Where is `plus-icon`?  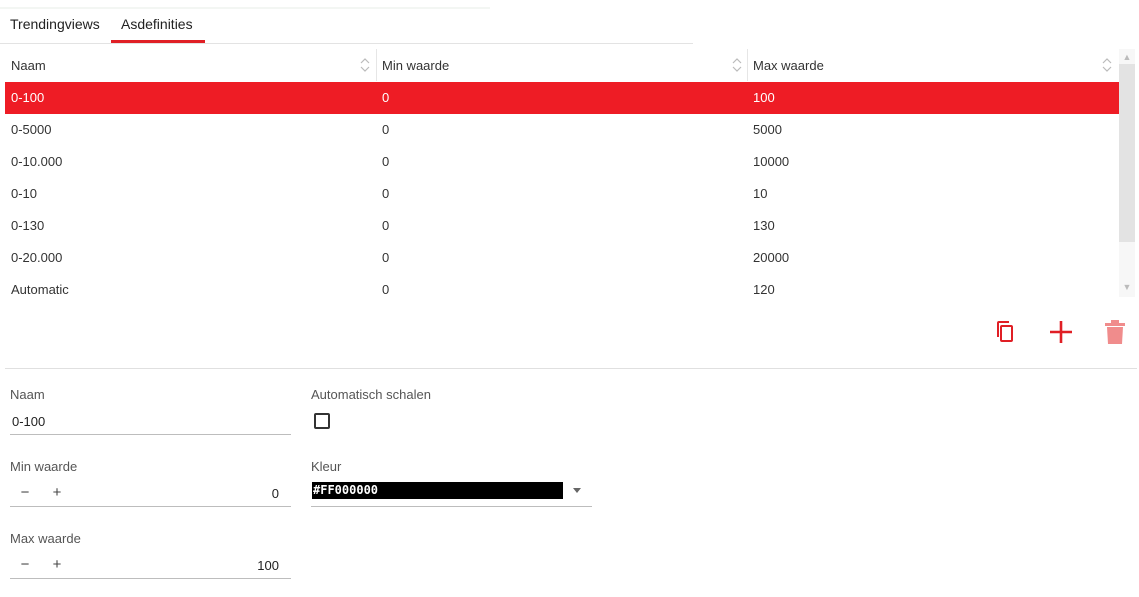 plus-icon is located at coordinates (1061, 332).